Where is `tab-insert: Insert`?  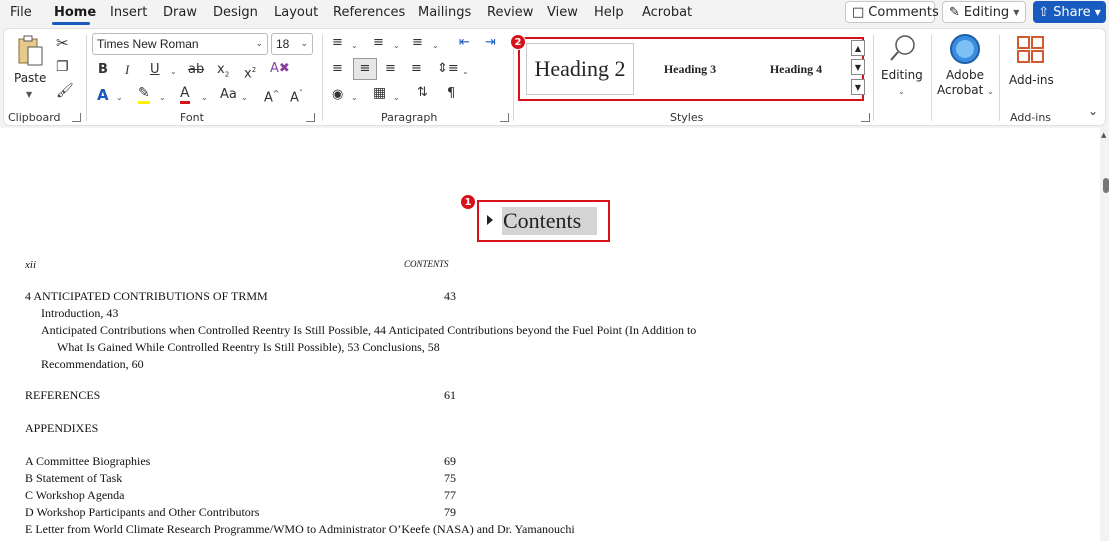 tab-insert: Insert is located at coordinates (128, 12).